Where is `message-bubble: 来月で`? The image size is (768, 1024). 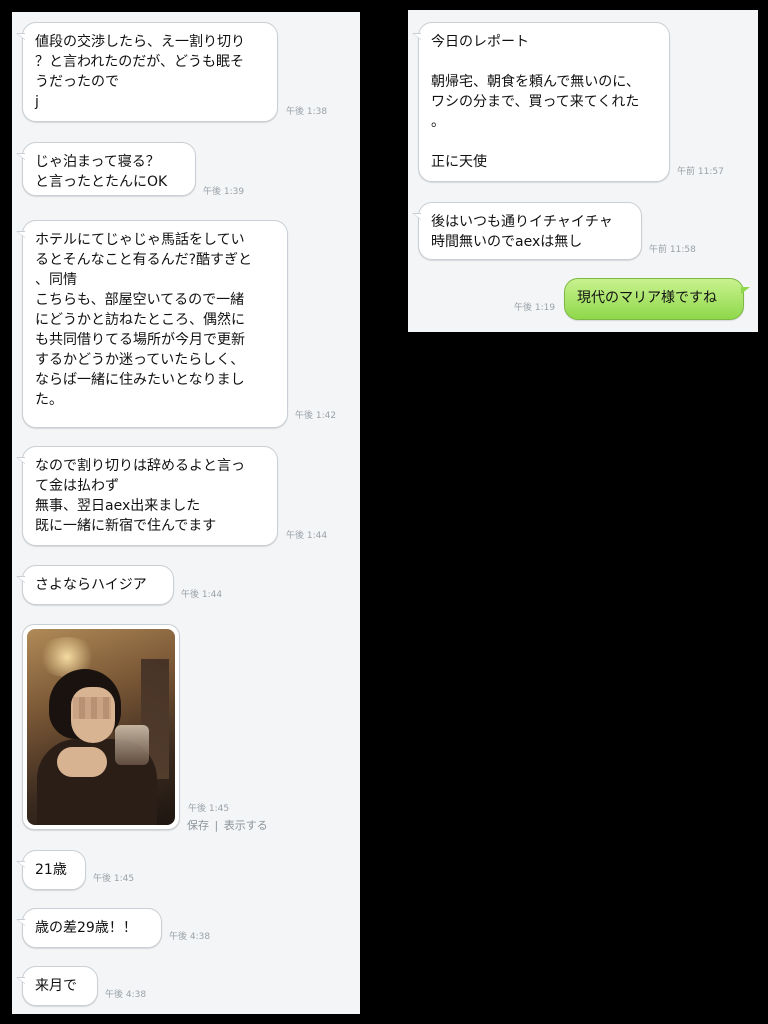
message-bubble: 来月で is located at coordinates (57, 986).